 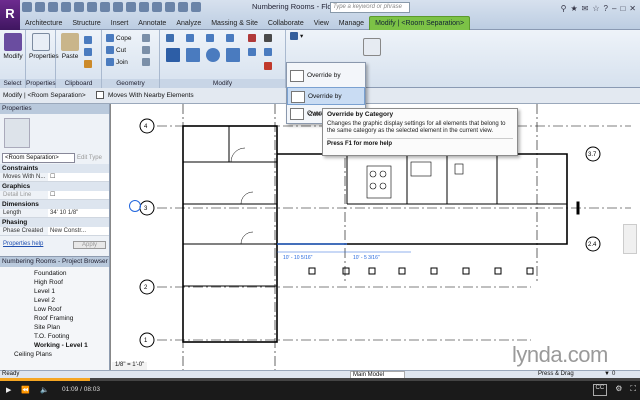 I want to click on redo-icon, so click(x=66, y=7).